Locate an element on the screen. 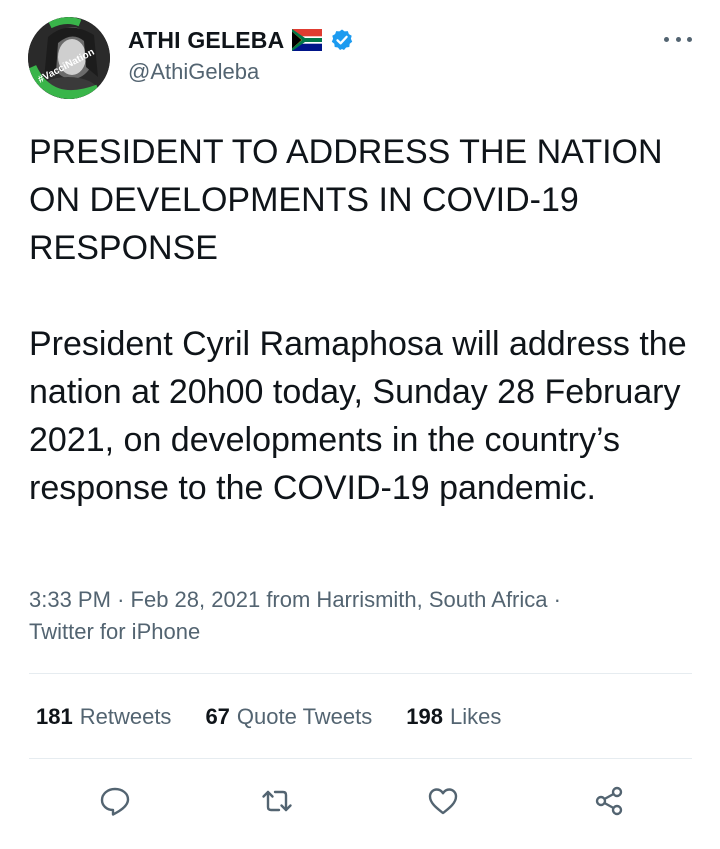  share-button is located at coordinates (609, 801).